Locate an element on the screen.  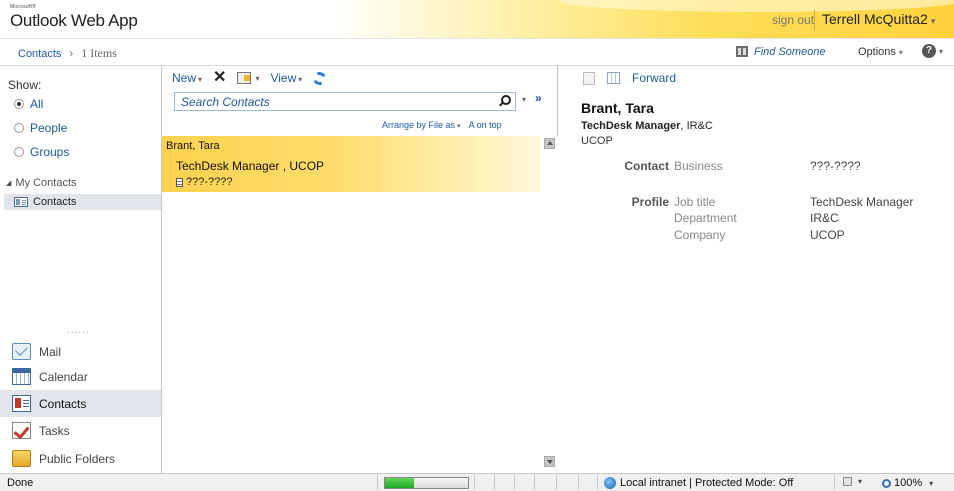
logo-app-name: Outlook Web App is located at coordinates (74, 20).